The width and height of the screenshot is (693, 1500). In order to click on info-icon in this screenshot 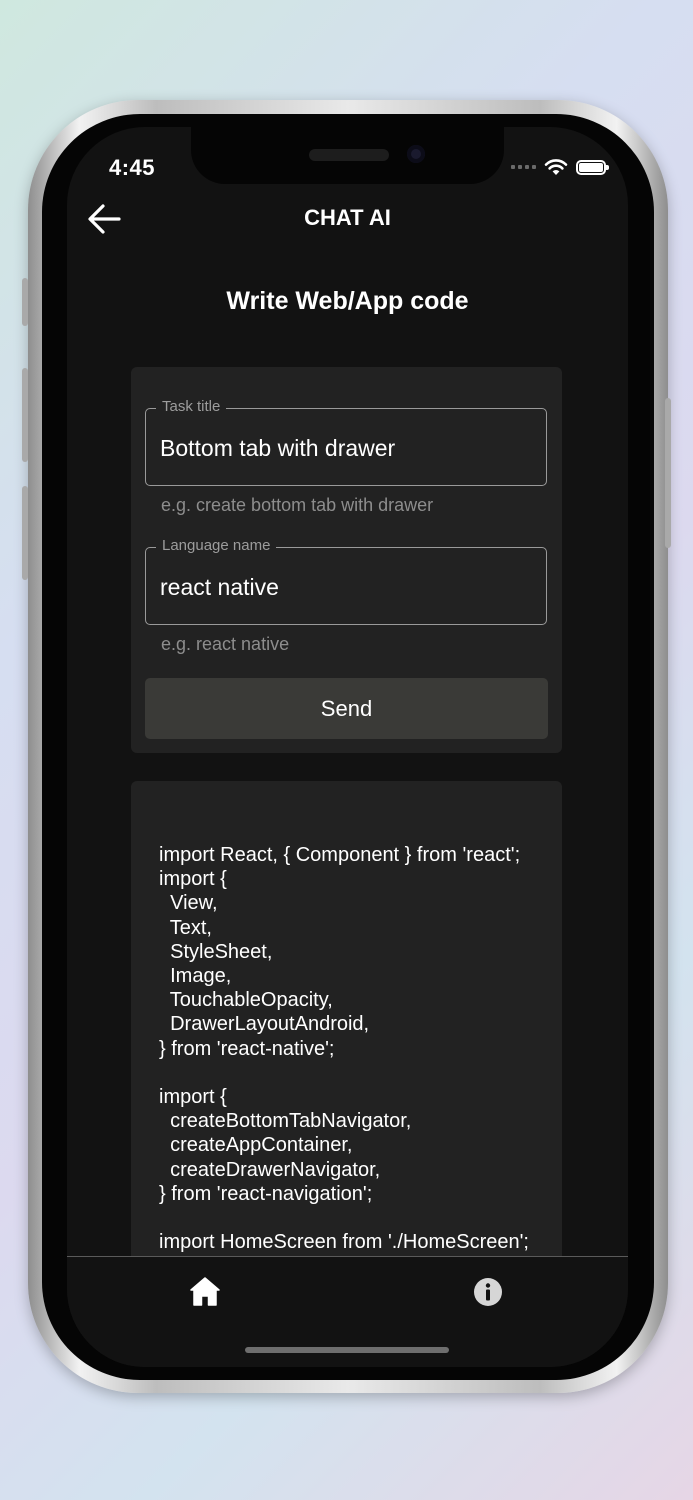, I will do `click(488, 1292)`.